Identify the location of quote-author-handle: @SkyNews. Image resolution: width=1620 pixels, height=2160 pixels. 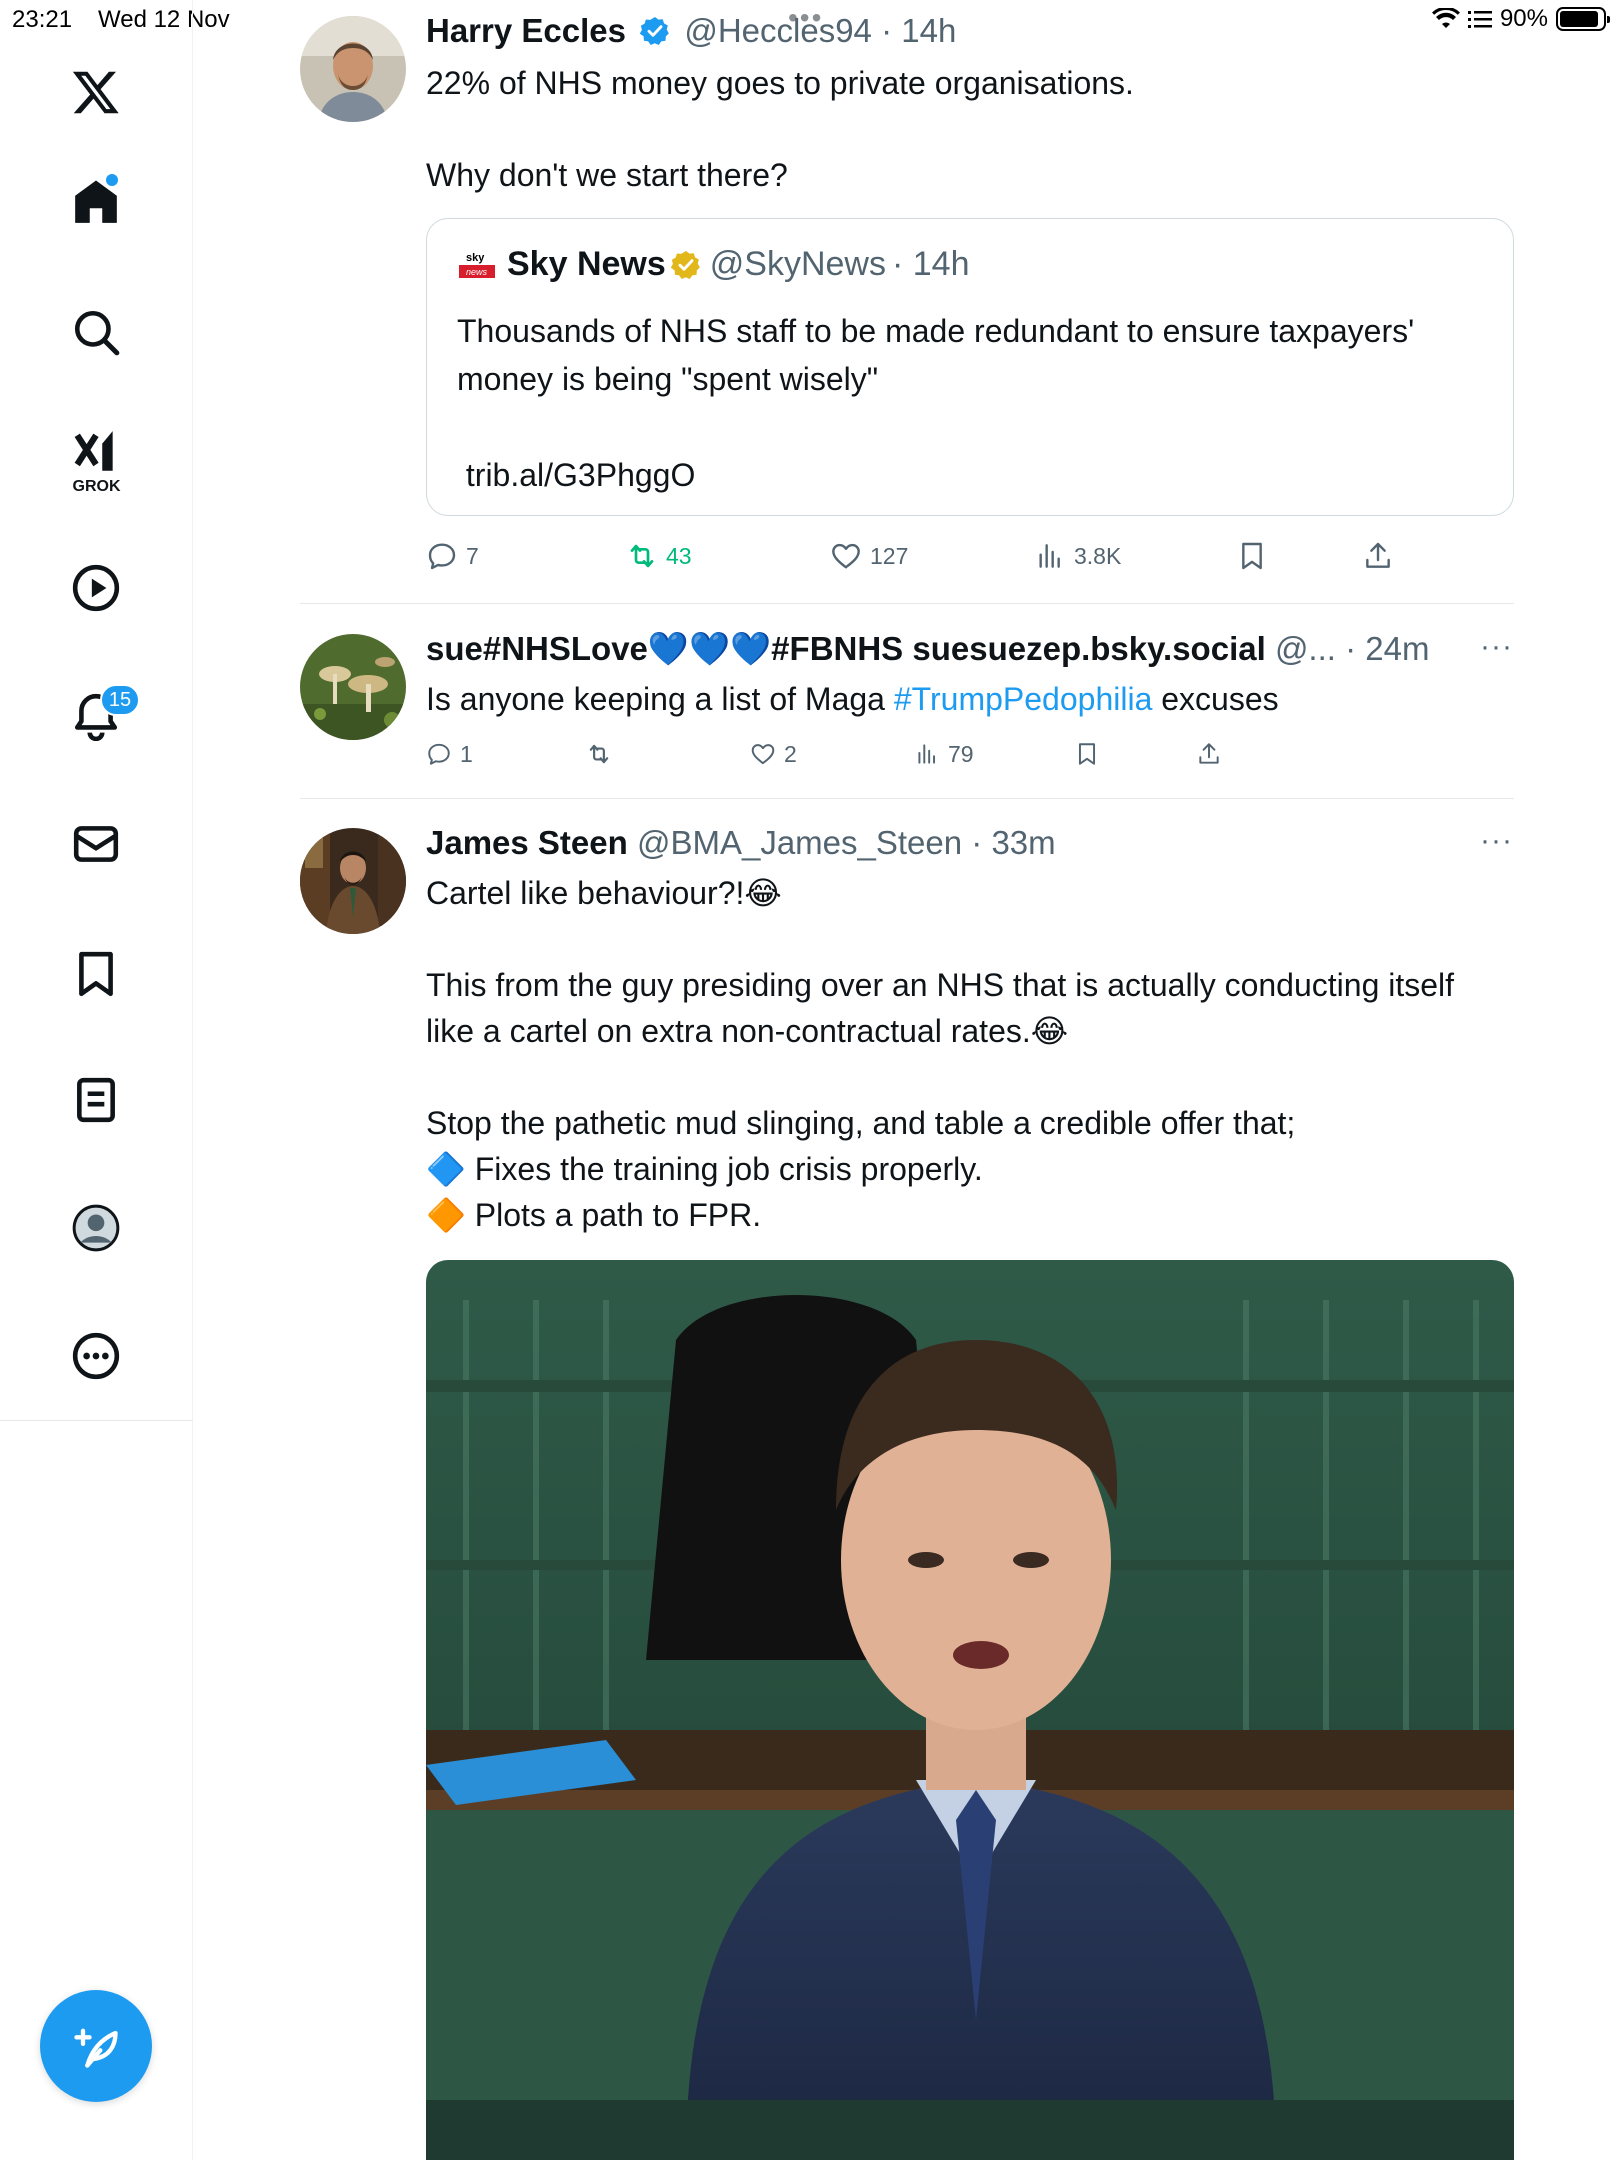
(797, 264).